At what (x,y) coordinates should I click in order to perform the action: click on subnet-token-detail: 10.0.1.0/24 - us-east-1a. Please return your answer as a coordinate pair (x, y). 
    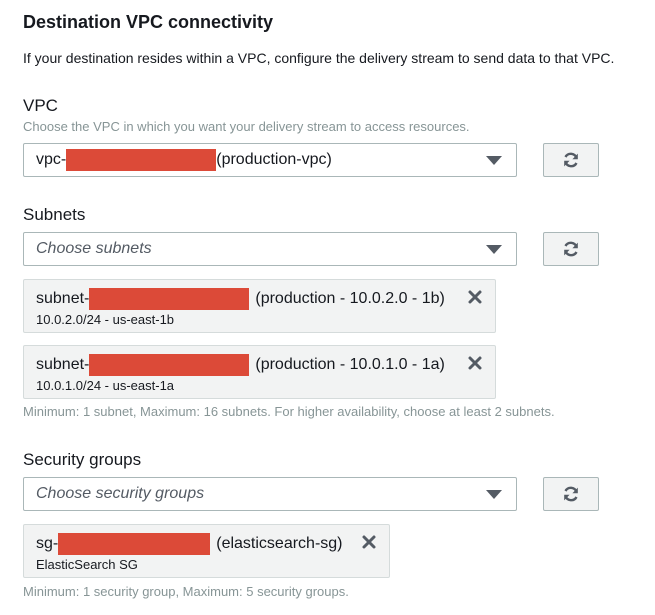
    Looking at the image, I should click on (105, 385).